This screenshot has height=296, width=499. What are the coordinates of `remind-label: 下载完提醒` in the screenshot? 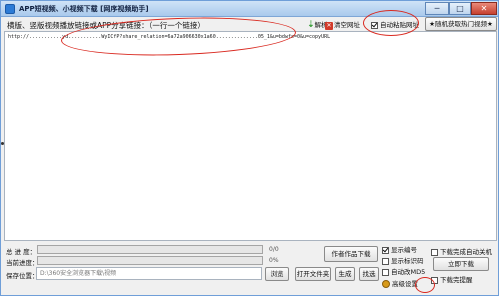 It's located at (456, 280).